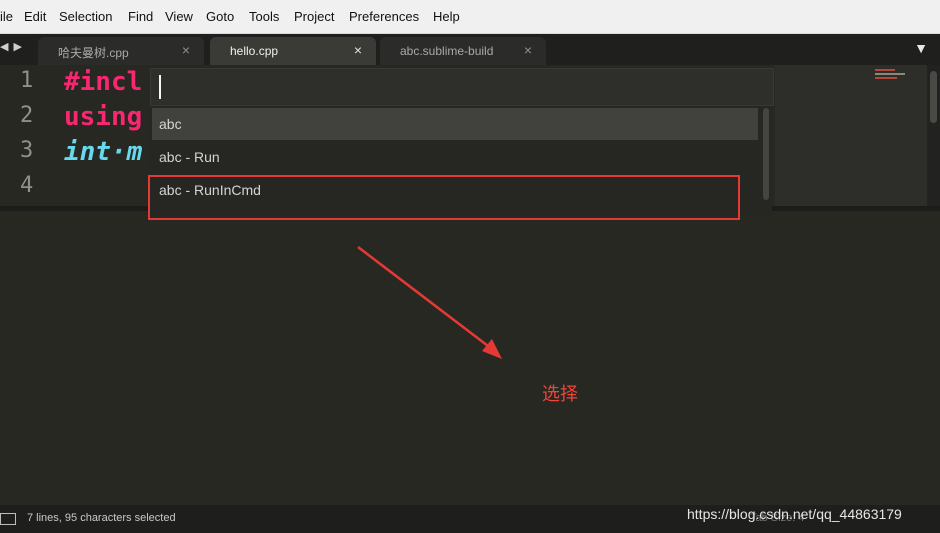 The image size is (940, 533). What do you see at coordinates (27, 80) in the screenshot?
I see `line-number: 1` at bounding box center [27, 80].